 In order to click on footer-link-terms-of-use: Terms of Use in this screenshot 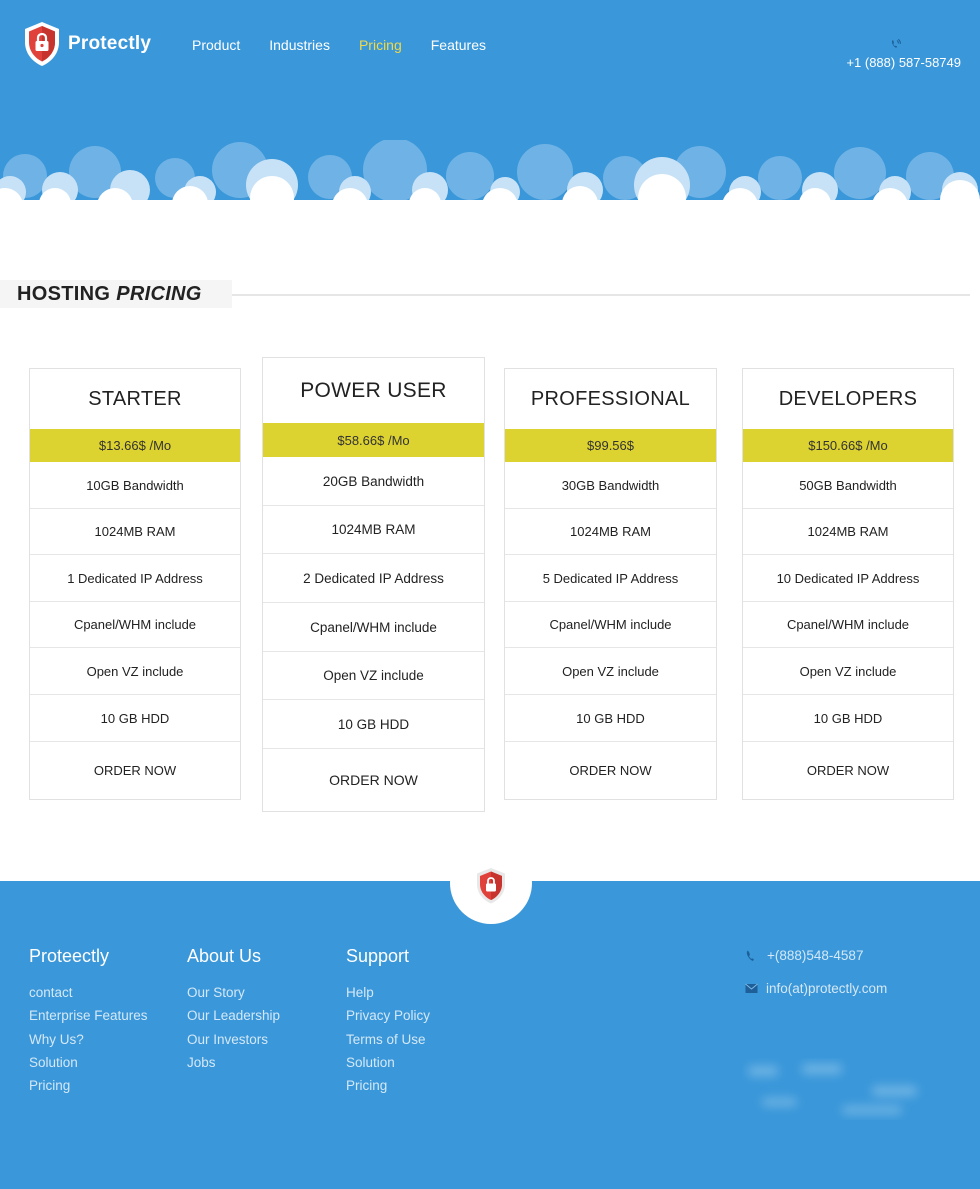, I will do `click(388, 1043)`.